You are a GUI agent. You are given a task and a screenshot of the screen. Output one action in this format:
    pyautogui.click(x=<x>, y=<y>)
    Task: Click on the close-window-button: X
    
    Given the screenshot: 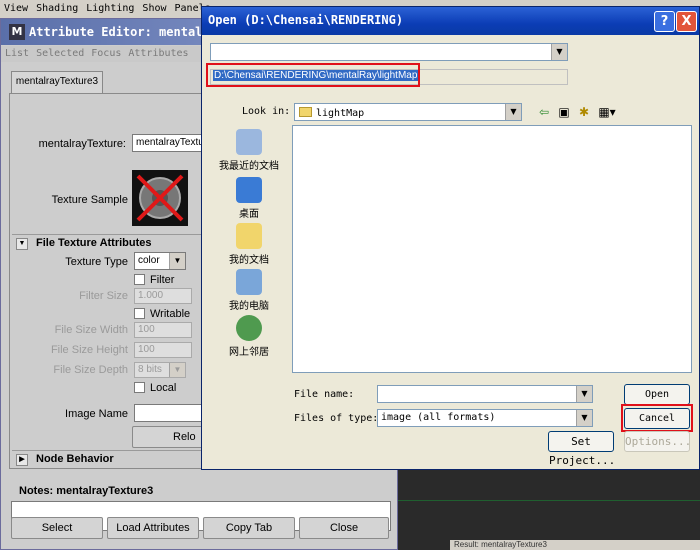 What is the action you would take?
    pyautogui.click(x=686, y=21)
    